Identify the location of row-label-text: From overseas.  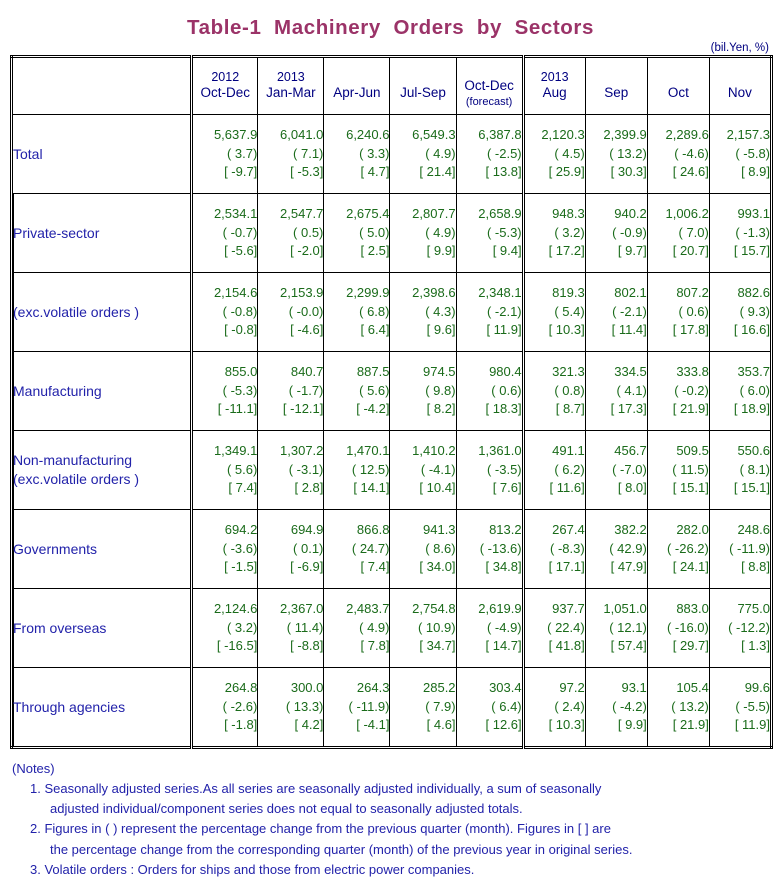
(60, 627).